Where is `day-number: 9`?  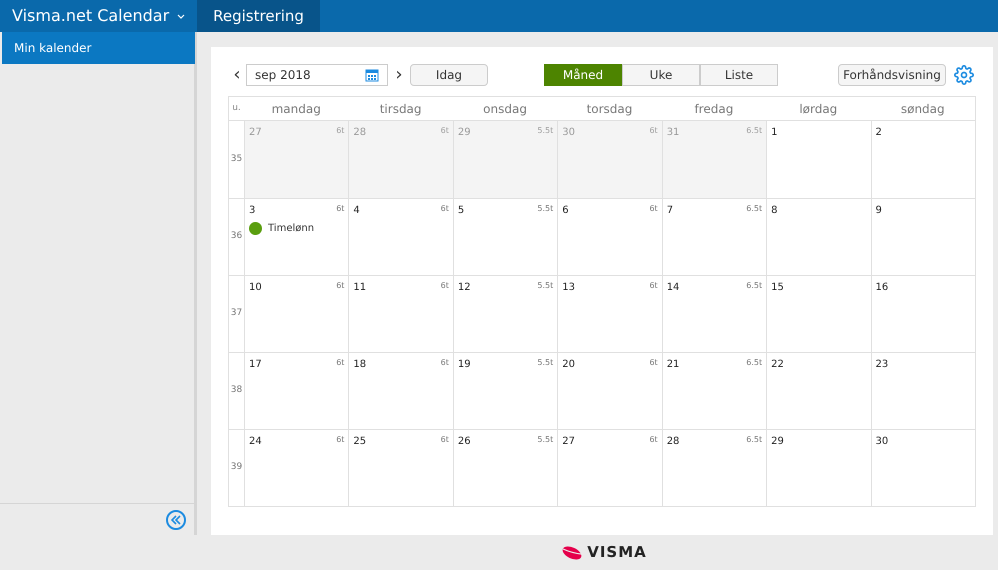
day-number: 9 is located at coordinates (879, 211).